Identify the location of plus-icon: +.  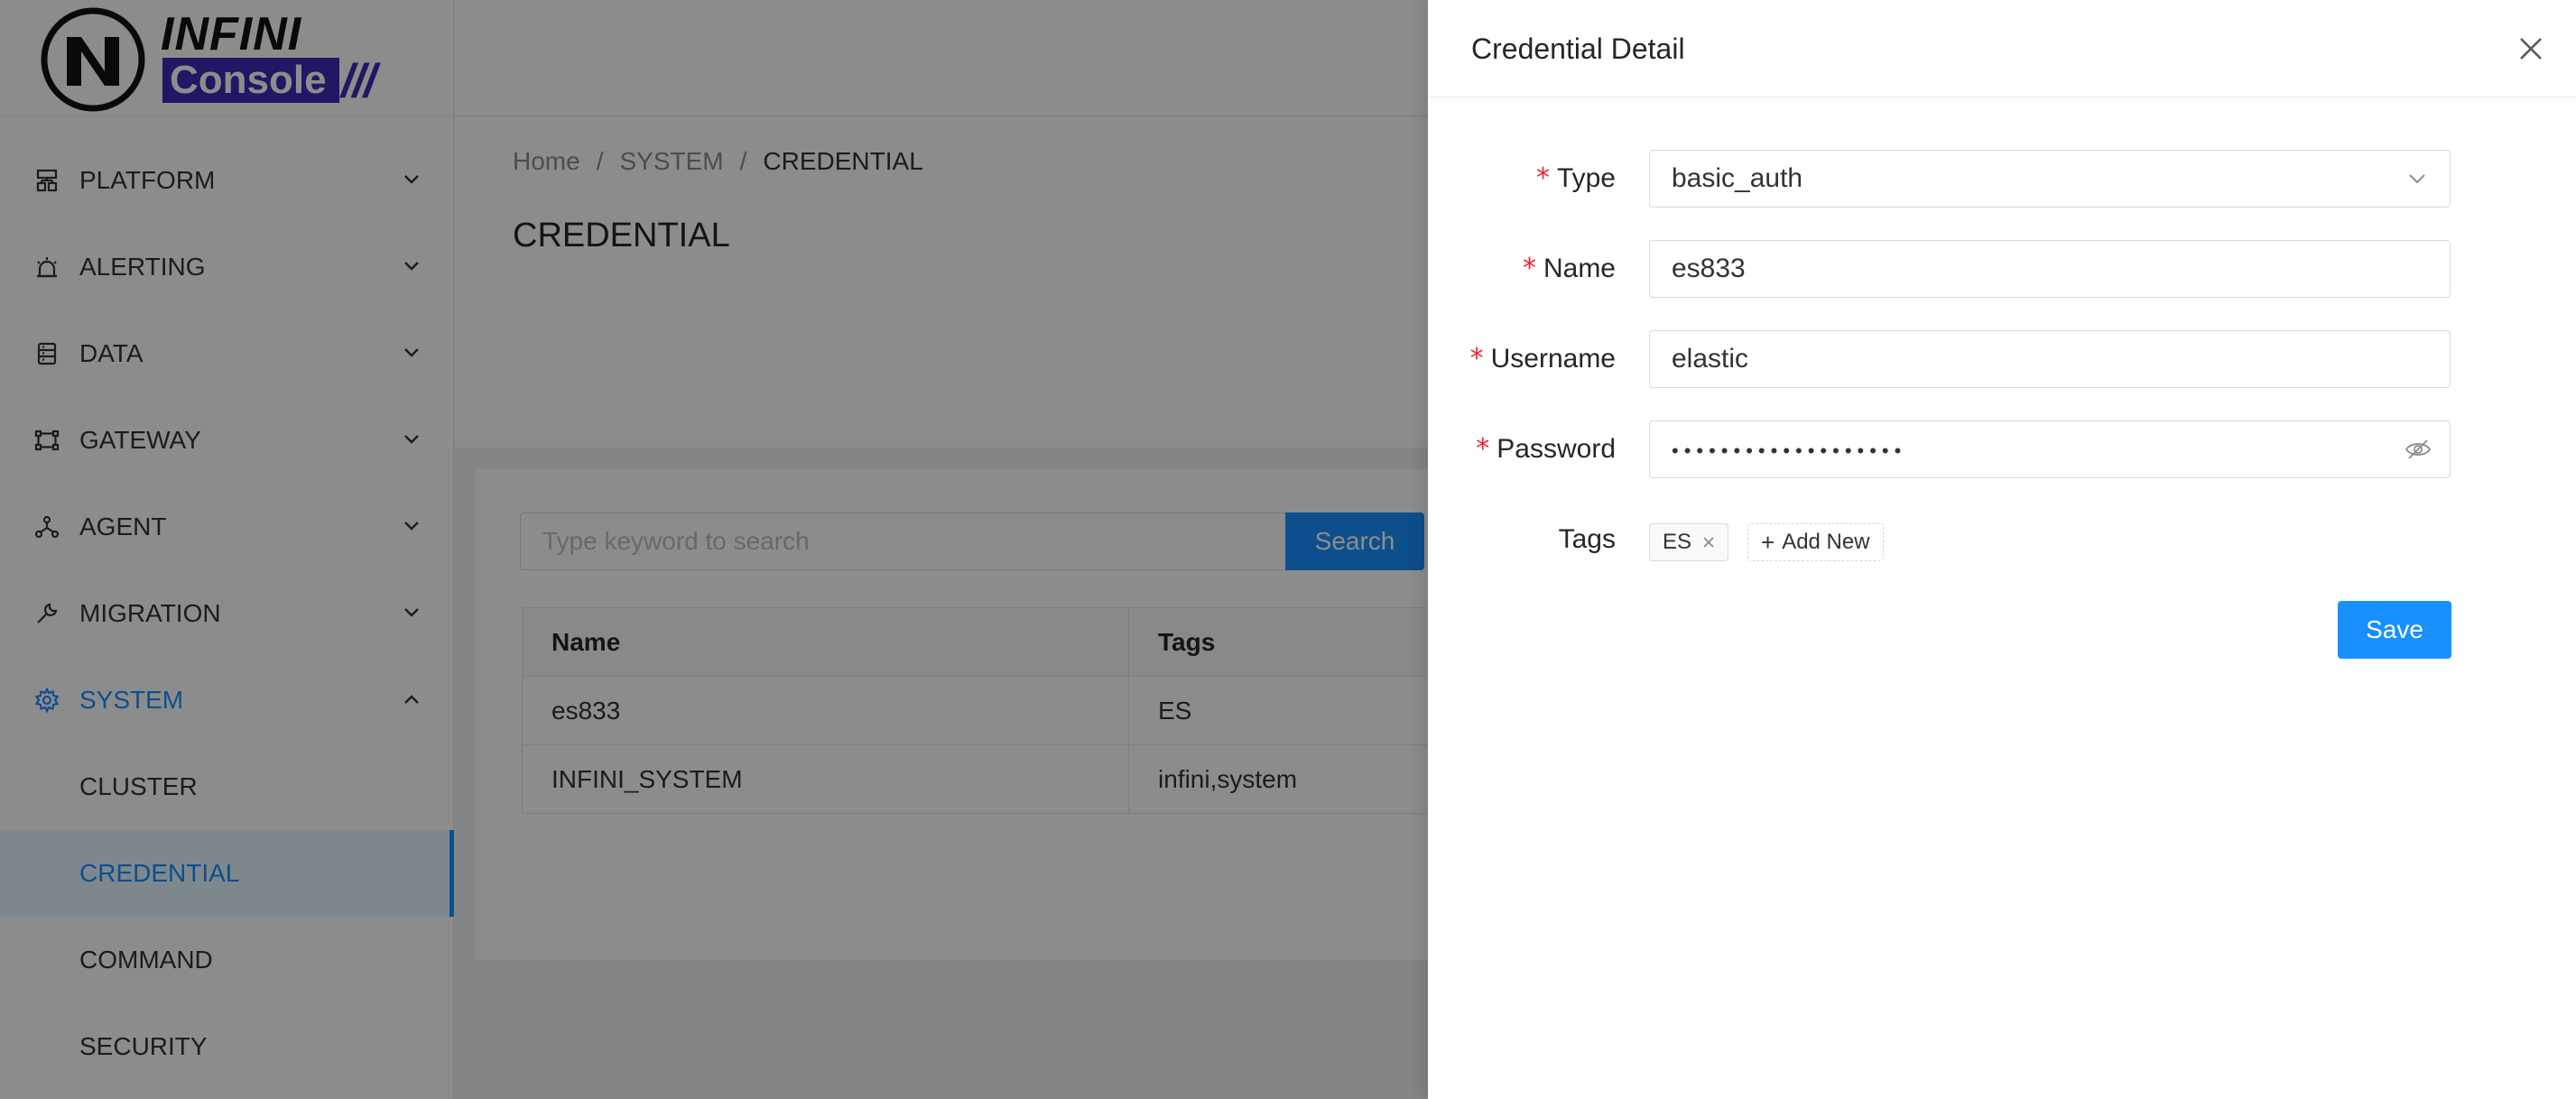
(1768, 542).